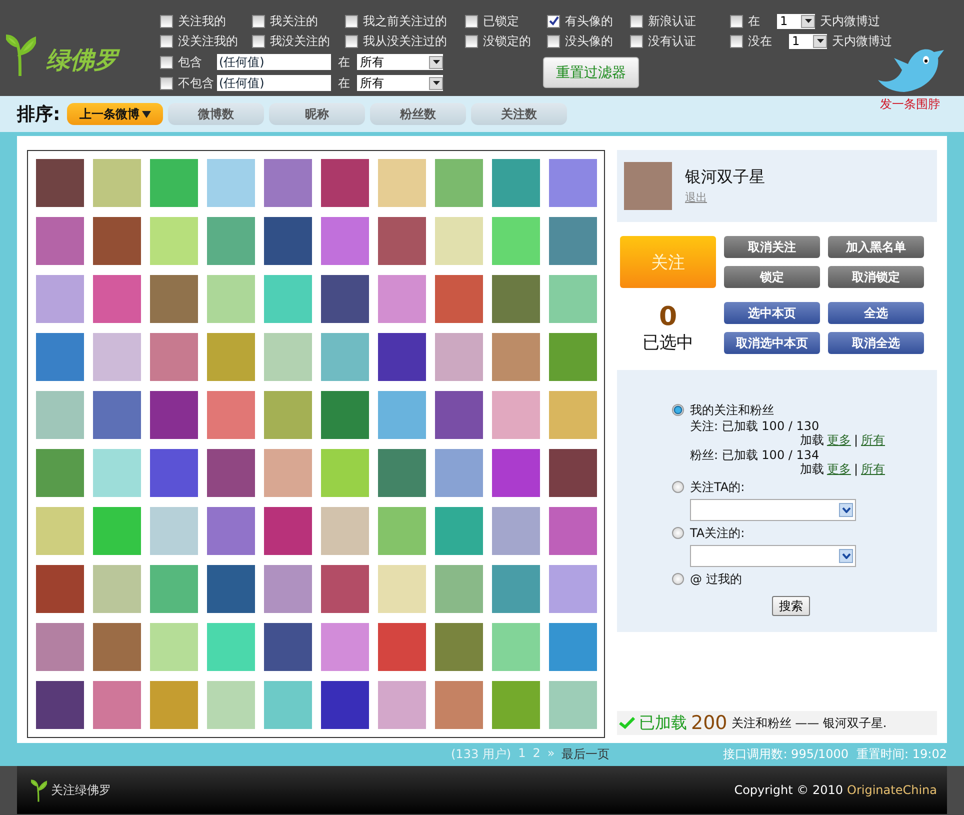 This screenshot has width=964, height=815. I want to click on last-page-link: 最后一页, so click(586, 754).